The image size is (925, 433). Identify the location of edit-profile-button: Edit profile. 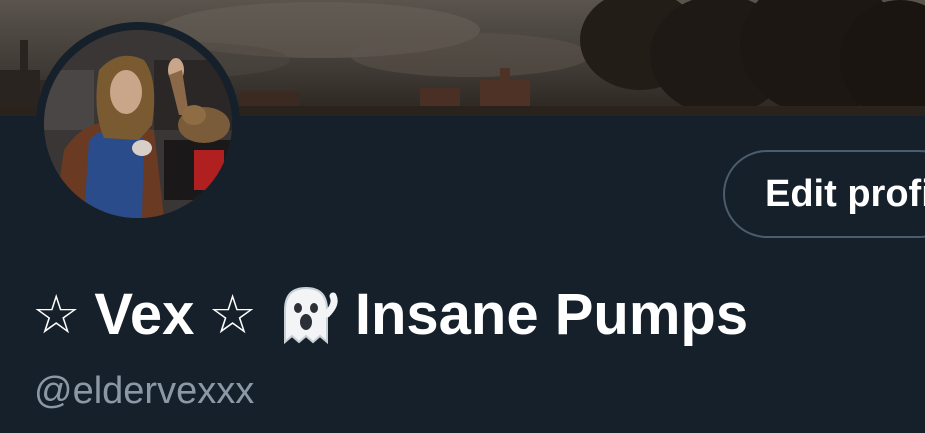
(824, 194).